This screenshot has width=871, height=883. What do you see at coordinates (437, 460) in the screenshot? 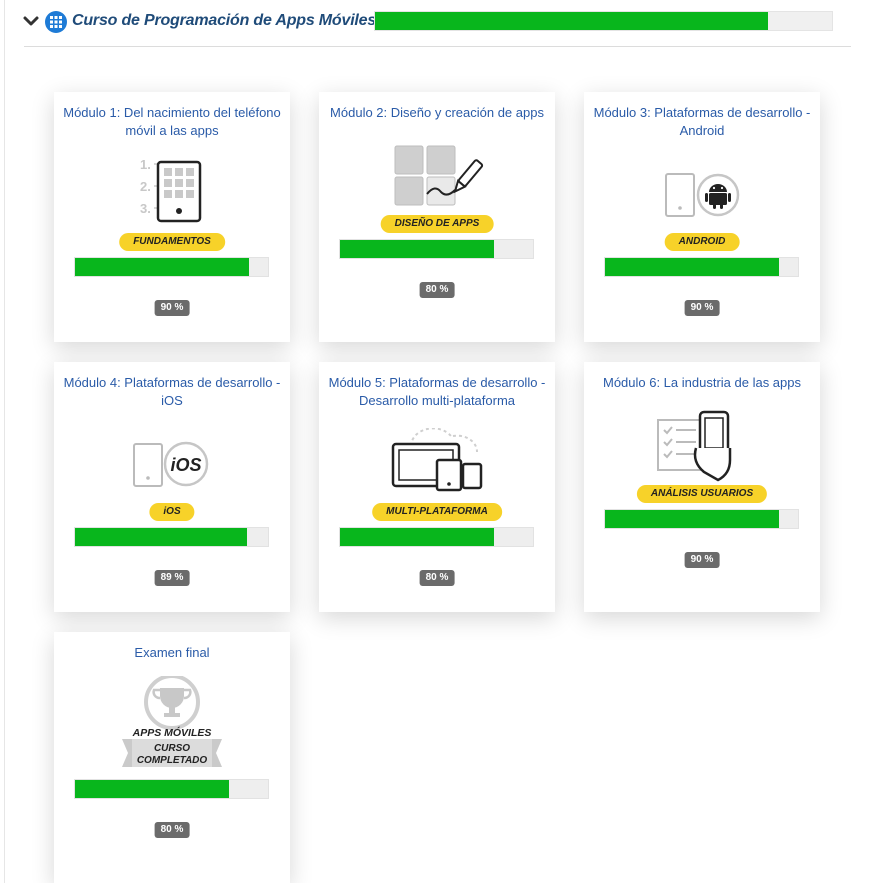
I see `multi-device-illustration` at bounding box center [437, 460].